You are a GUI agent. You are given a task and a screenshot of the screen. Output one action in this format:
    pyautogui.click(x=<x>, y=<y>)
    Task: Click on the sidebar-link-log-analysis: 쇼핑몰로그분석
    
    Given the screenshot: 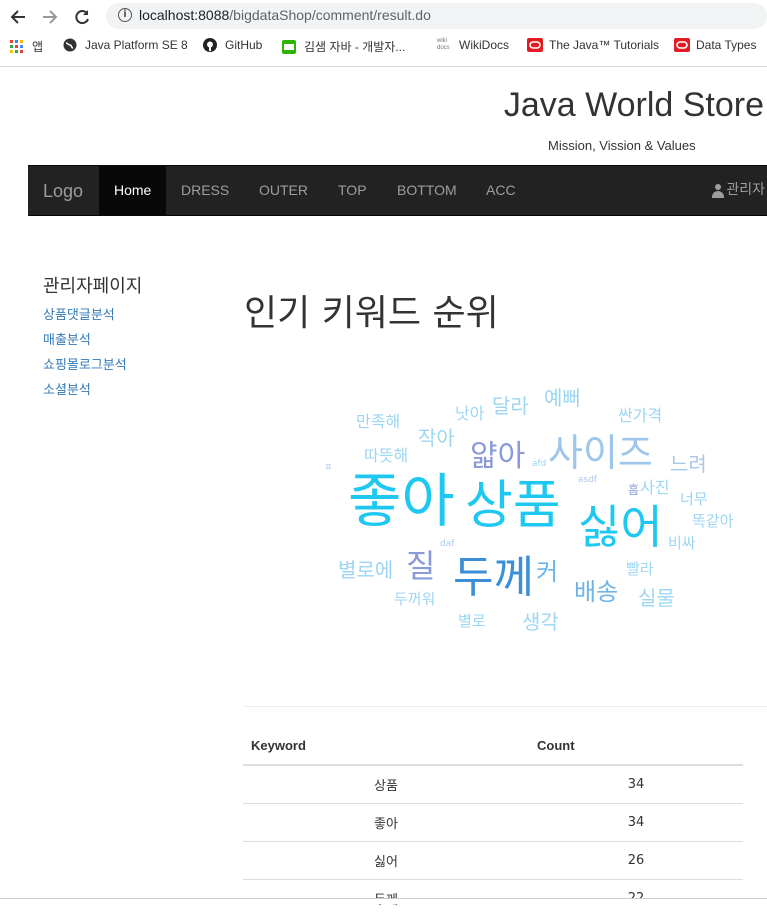 What is the action you would take?
    pyautogui.click(x=85, y=363)
    